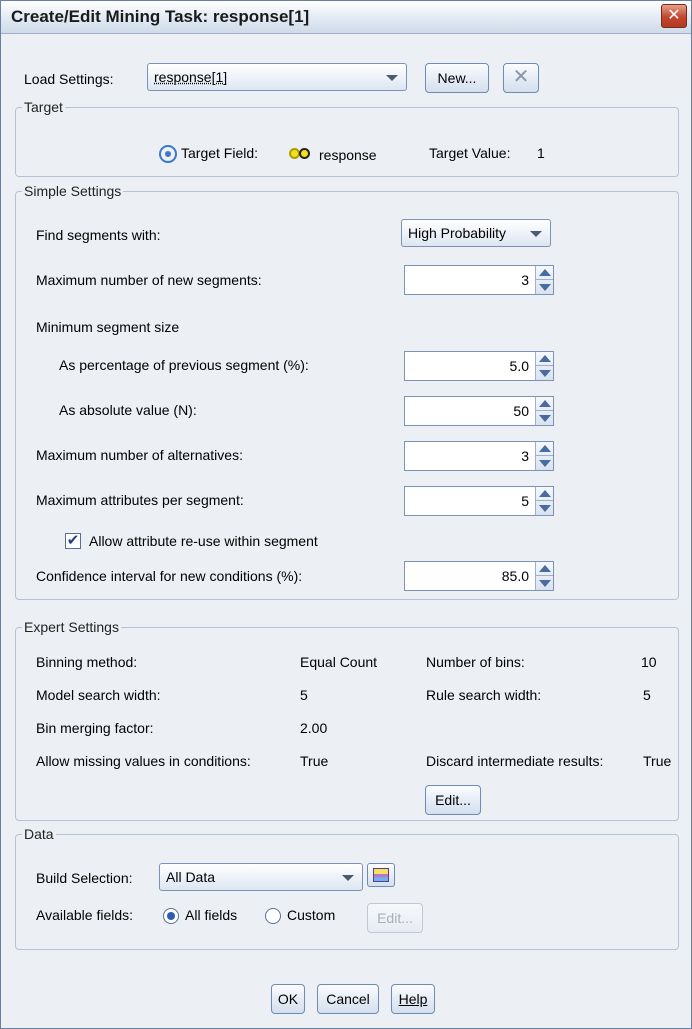 This screenshot has height=1029, width=692. I want to click on cancel-button: Cancel, so click(348, 999).